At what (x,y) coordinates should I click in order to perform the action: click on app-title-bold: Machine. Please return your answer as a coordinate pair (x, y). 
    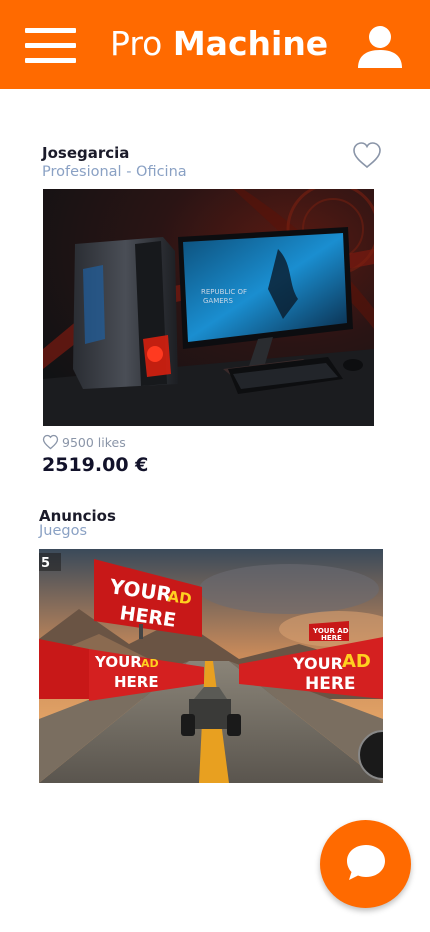
    Looking at the image, I should click on (250, 43).